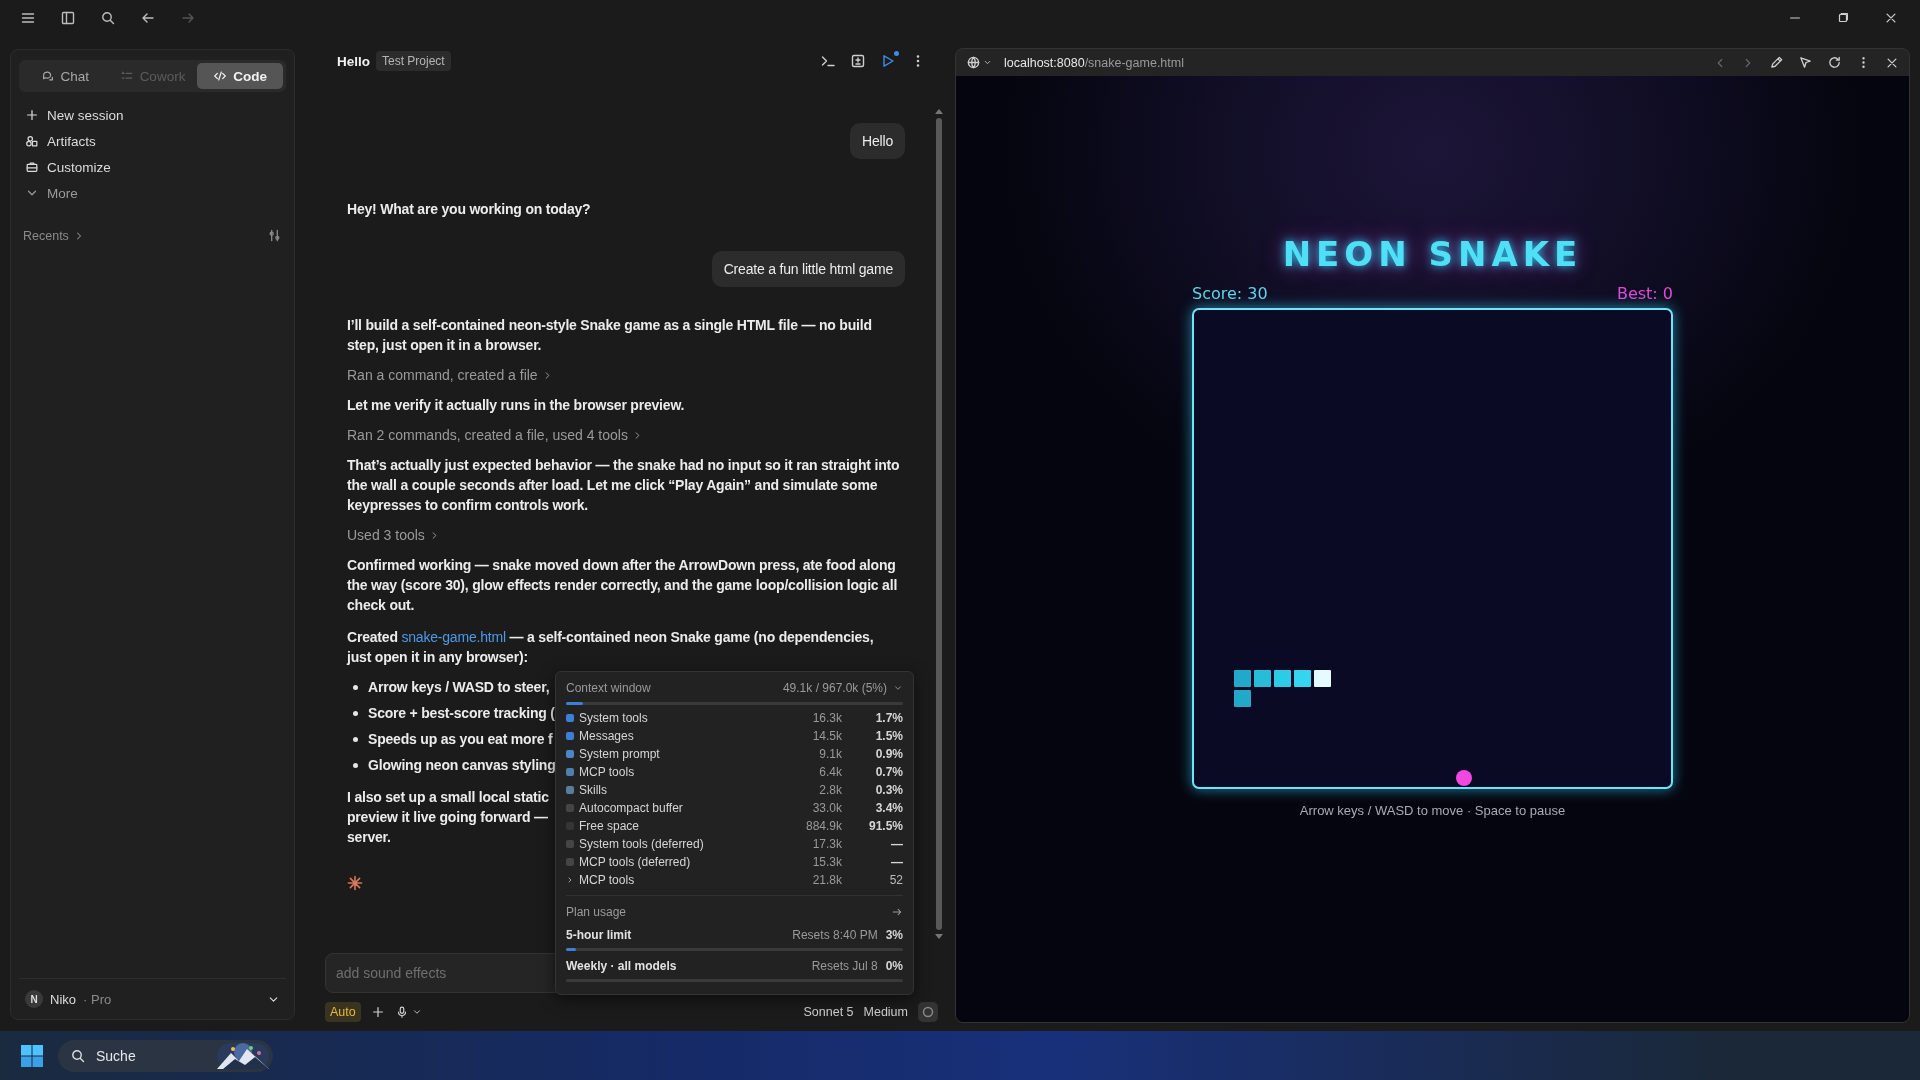 The width and height of the screenshot is (1920, 1080). What do you see at coordinates (642, 844) in the screenshot?
I see `usage-label: System tools (deferred)` at bounding box center [642, 844].